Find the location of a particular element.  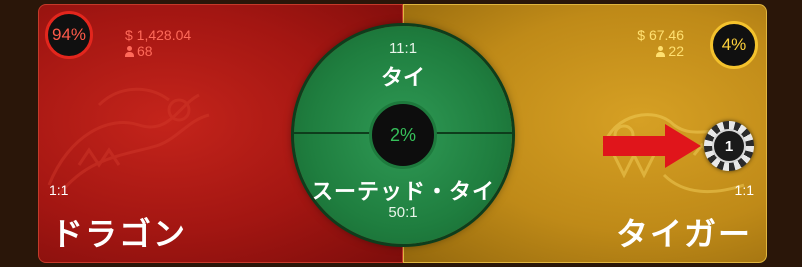

tiger-percent: 4% is located at coordinates (734, 44).